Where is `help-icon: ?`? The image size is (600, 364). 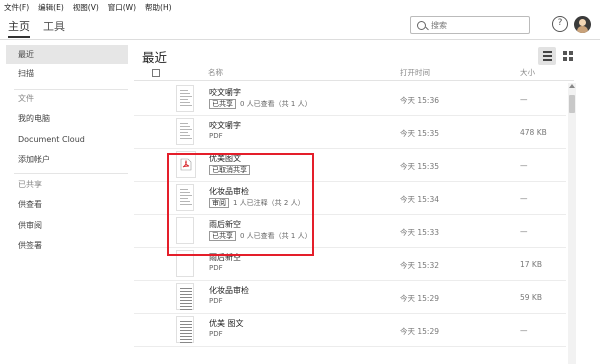
help-icon: ? is located at coordinates (560, 24).